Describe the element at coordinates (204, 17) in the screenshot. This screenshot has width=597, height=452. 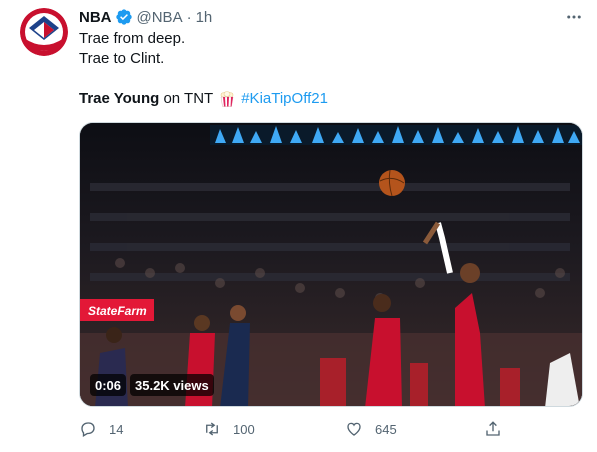
I see `timestamp: 1h` at that location.